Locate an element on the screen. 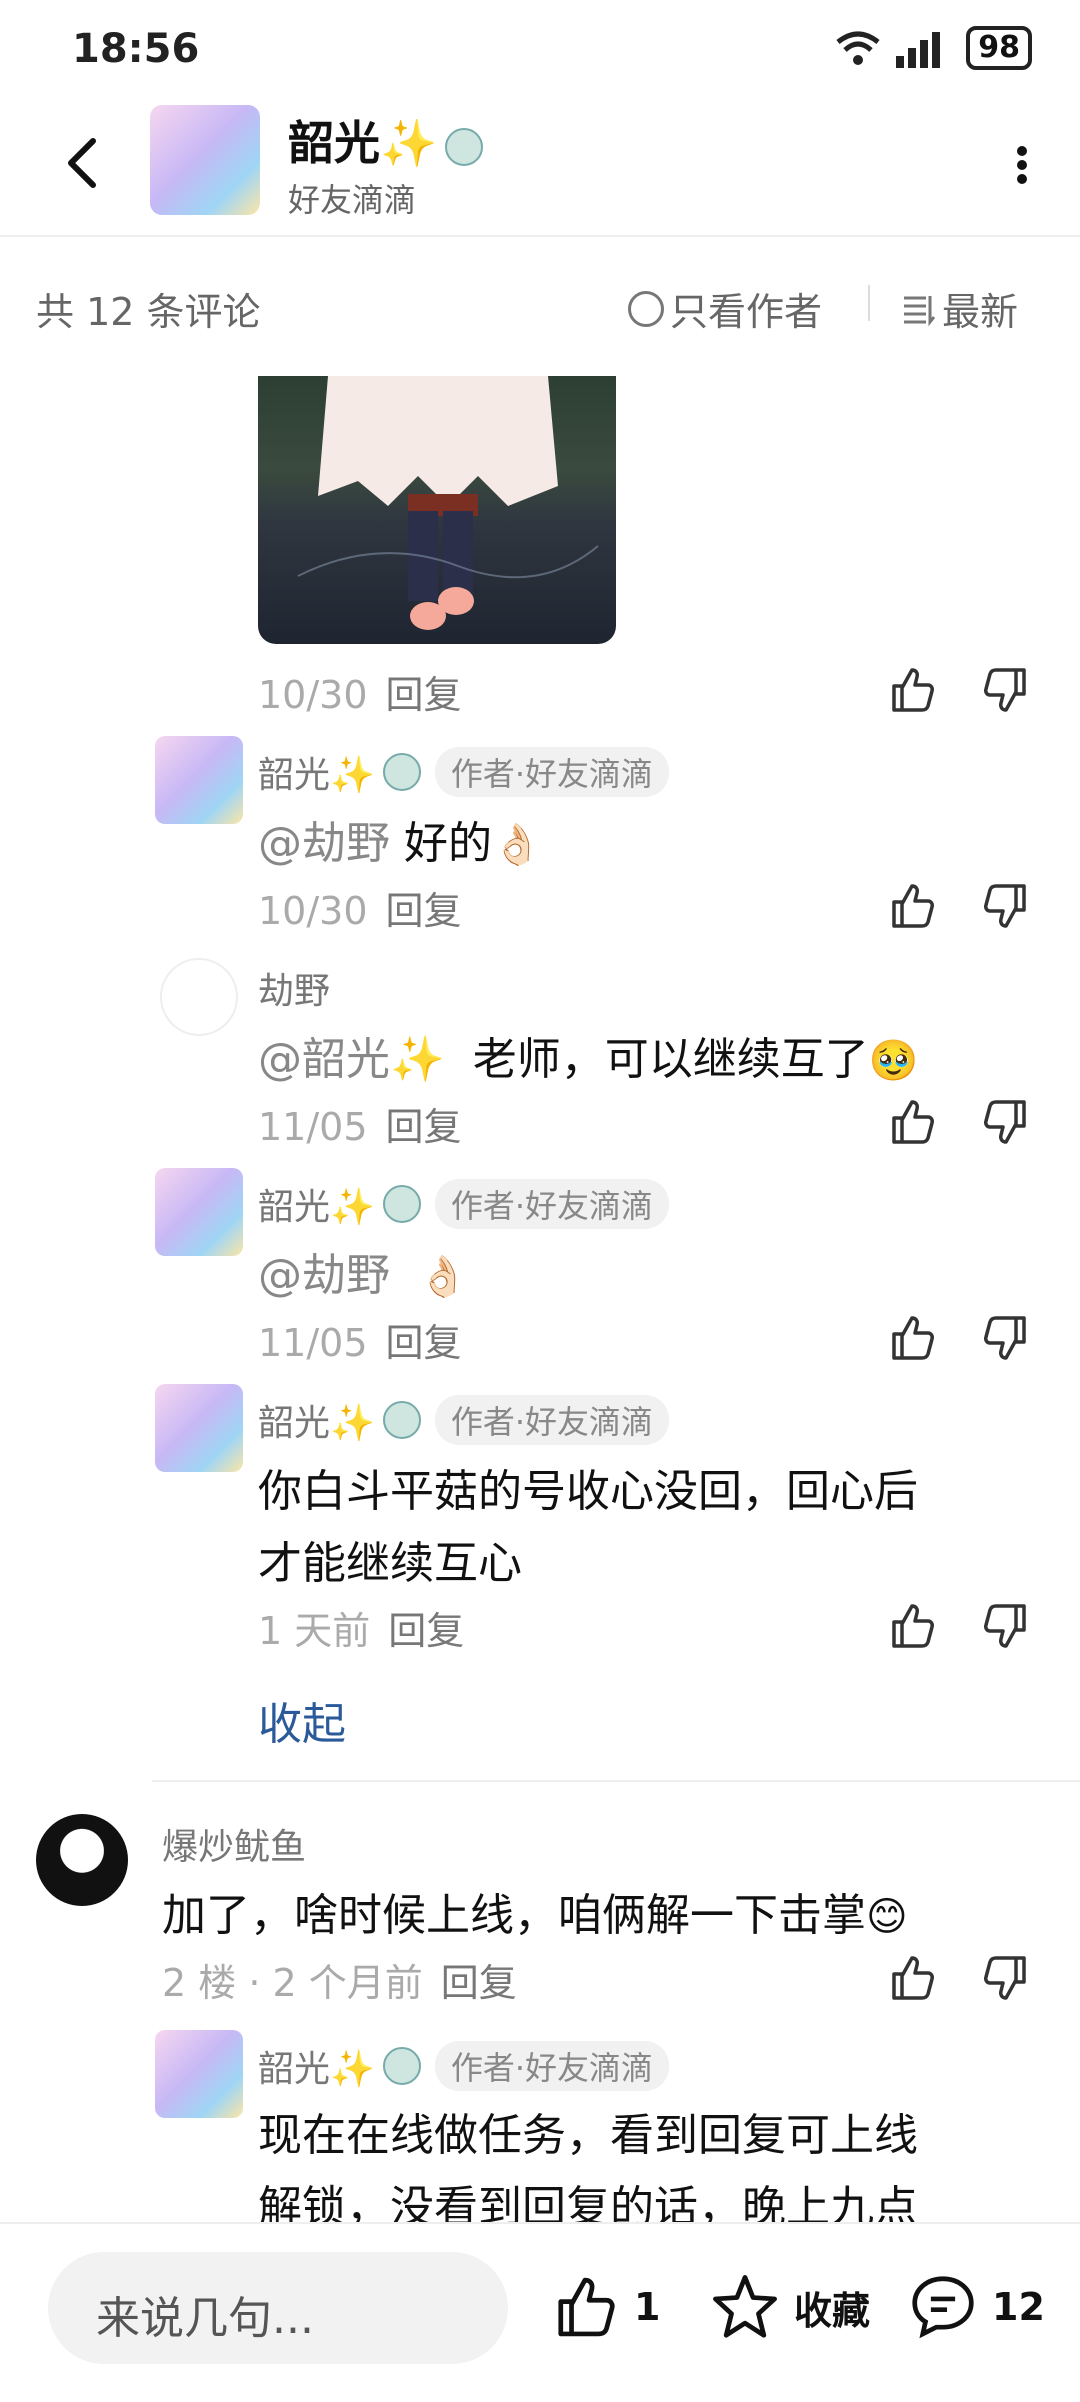 Image resolution: width=1080 pixels, height=2402 pixels. character-figure is located at coordinates (448, 503).